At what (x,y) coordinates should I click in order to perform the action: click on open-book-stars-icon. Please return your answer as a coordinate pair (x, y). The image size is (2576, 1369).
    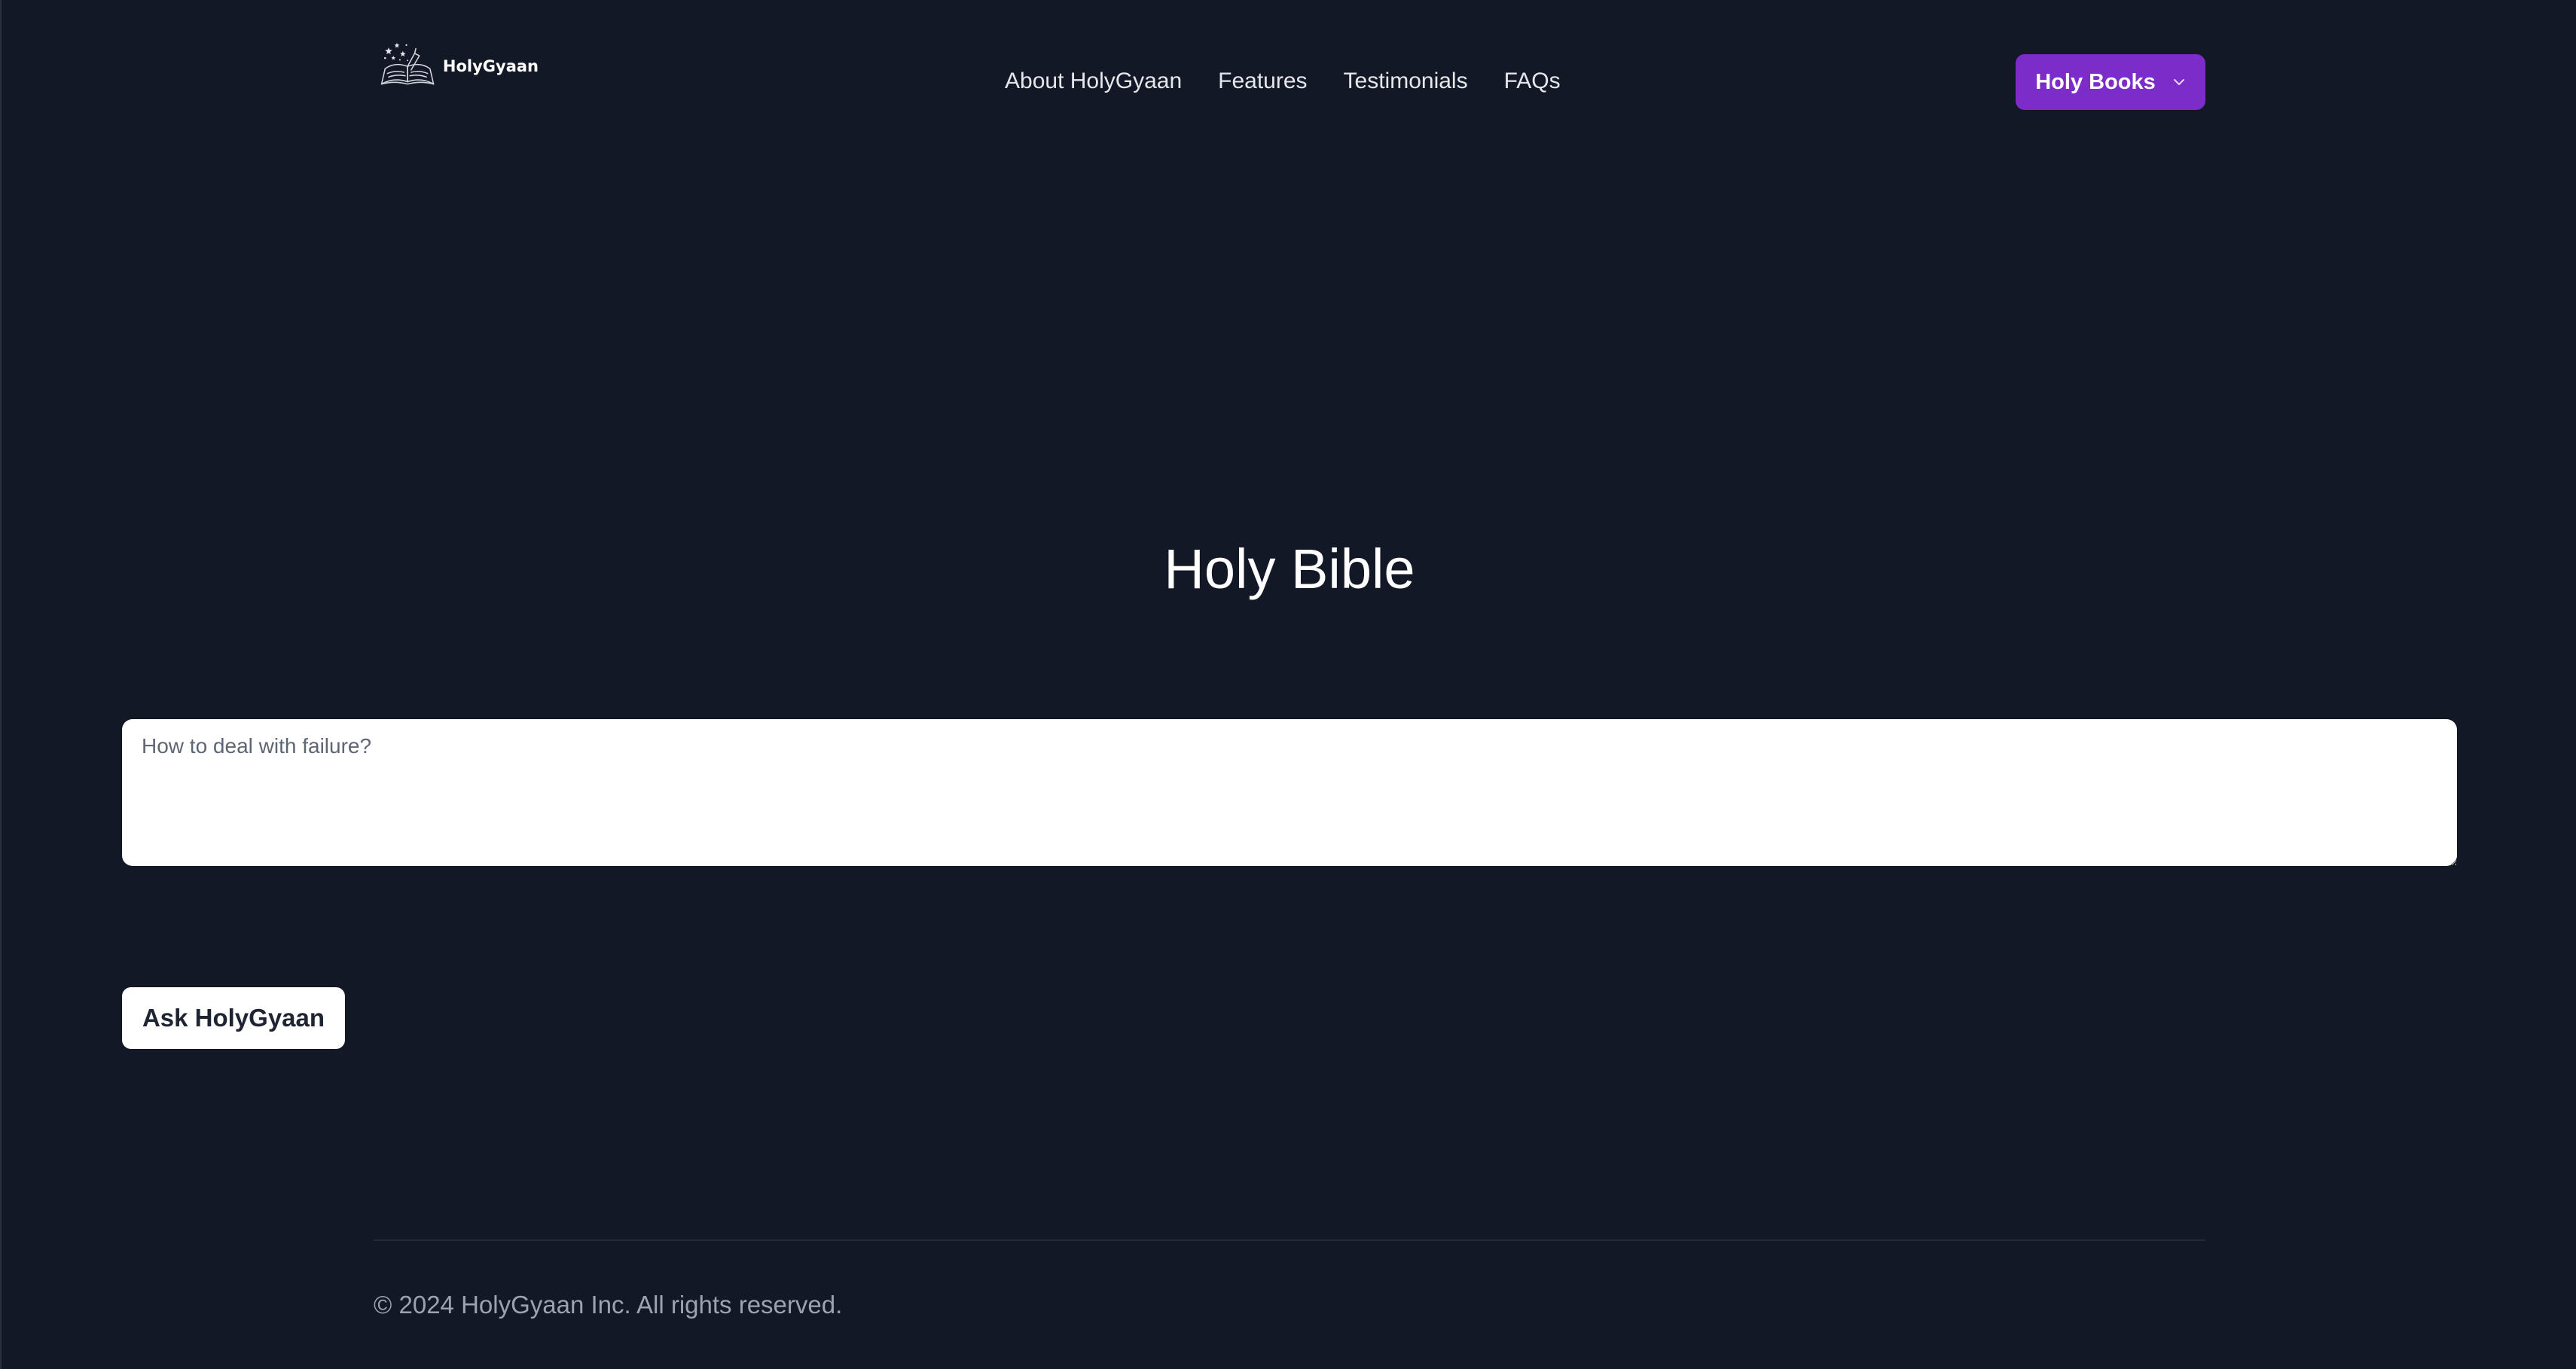
    Looking at the image, I should click on (408, 63).